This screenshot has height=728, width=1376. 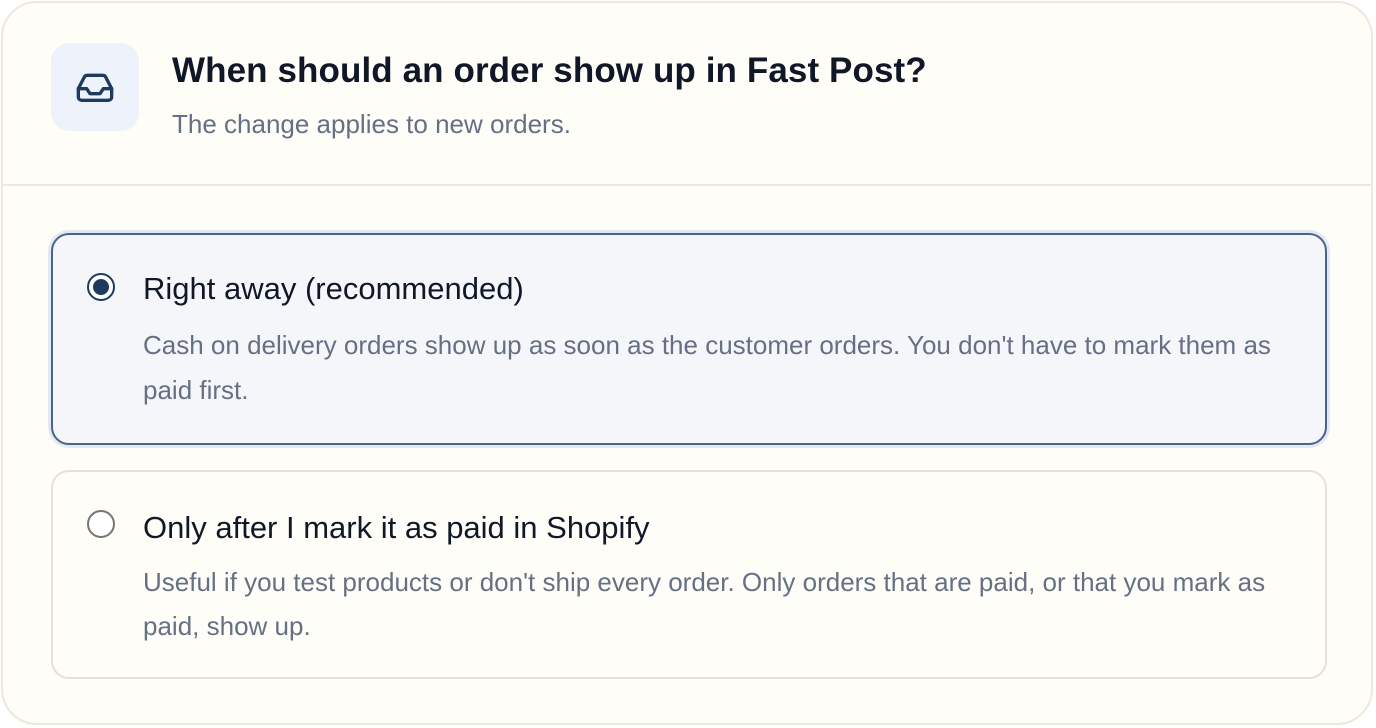 What do you see at coordinates (396, 527) in the screenshot?
I see `option-title: Only after I mark it as paid in Shopify` at bounding box center [396, 527].